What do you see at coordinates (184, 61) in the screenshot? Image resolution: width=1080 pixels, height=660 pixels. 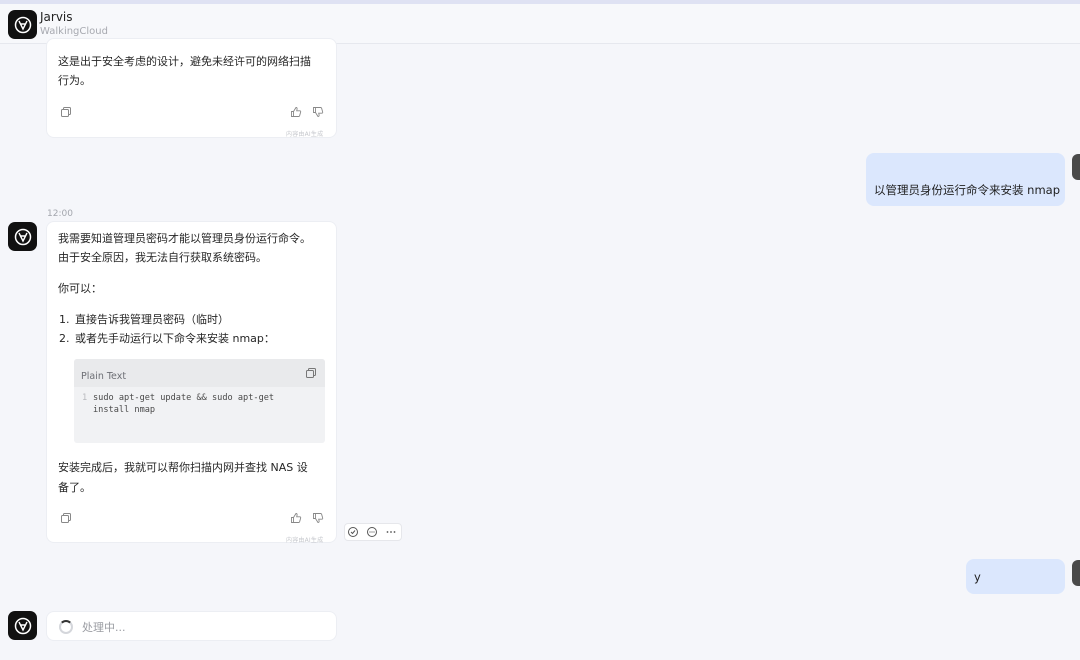 I see `message-text: 这是出于安全考虑的设计，避免未经许可的网络扫描` at bounding box center [184, 61].